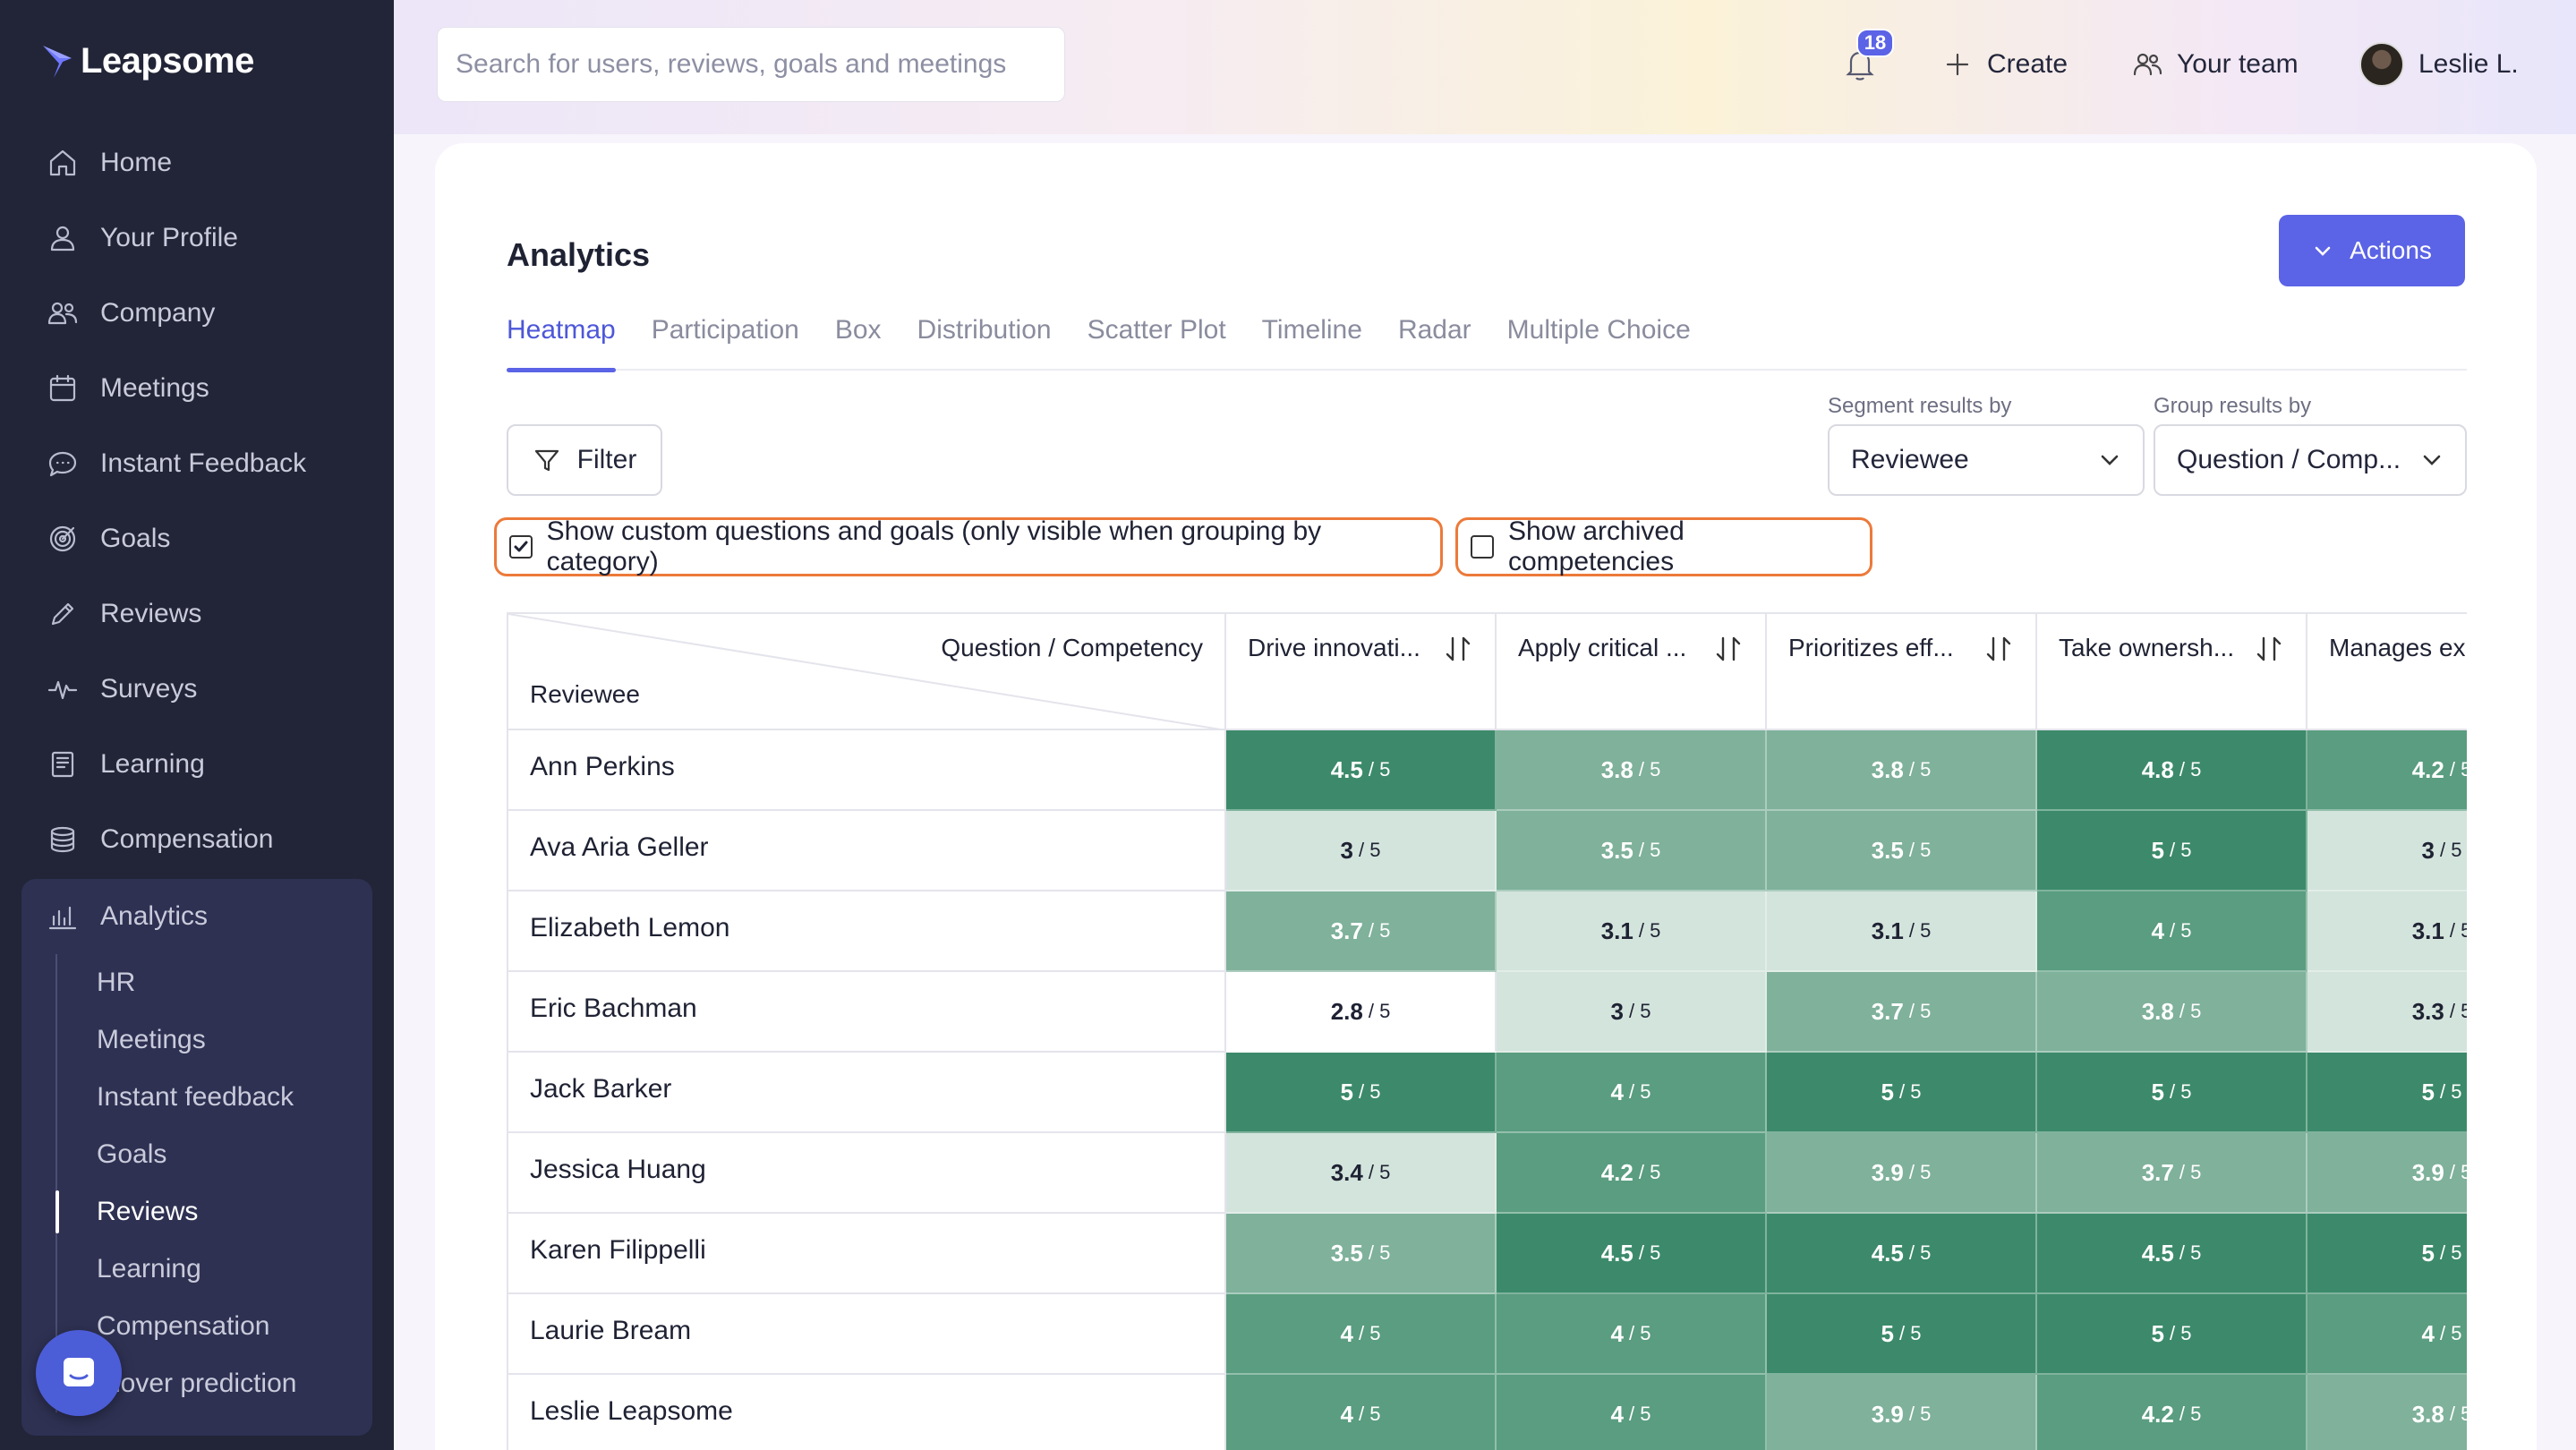 The image size is (2576, 1450). I want to click on column-header: Manages ex, so click(2387, 672).